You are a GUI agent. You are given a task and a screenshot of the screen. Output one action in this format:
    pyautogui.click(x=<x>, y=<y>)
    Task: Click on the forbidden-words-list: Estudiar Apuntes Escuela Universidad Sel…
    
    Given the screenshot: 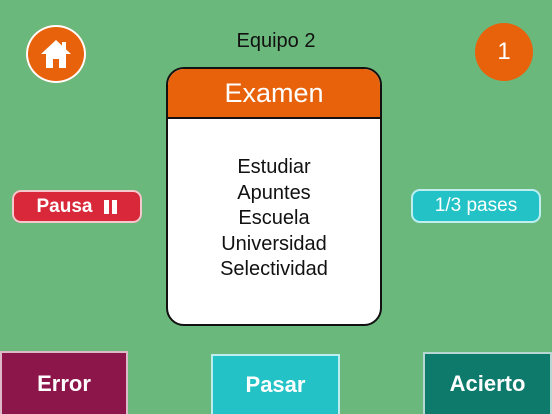 What is the action you would take?
    pyautogui.click(x=274, y=219)
    